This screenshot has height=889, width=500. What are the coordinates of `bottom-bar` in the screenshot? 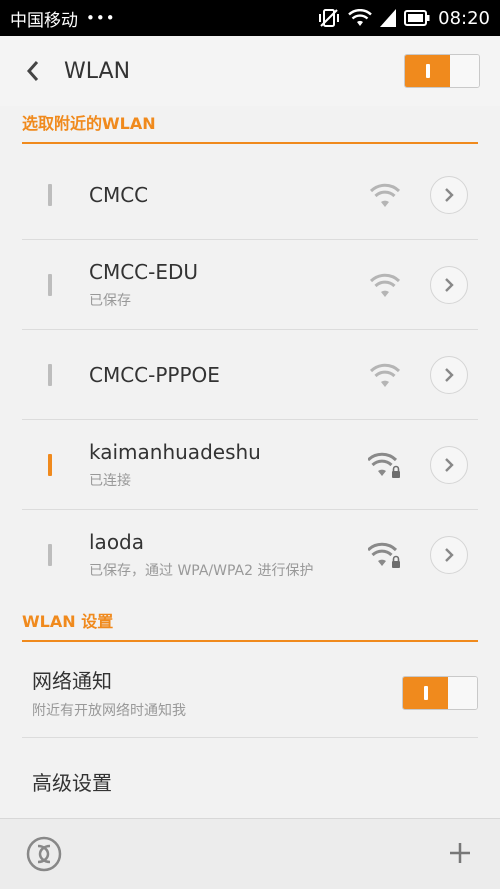 It's located at (250, 853).